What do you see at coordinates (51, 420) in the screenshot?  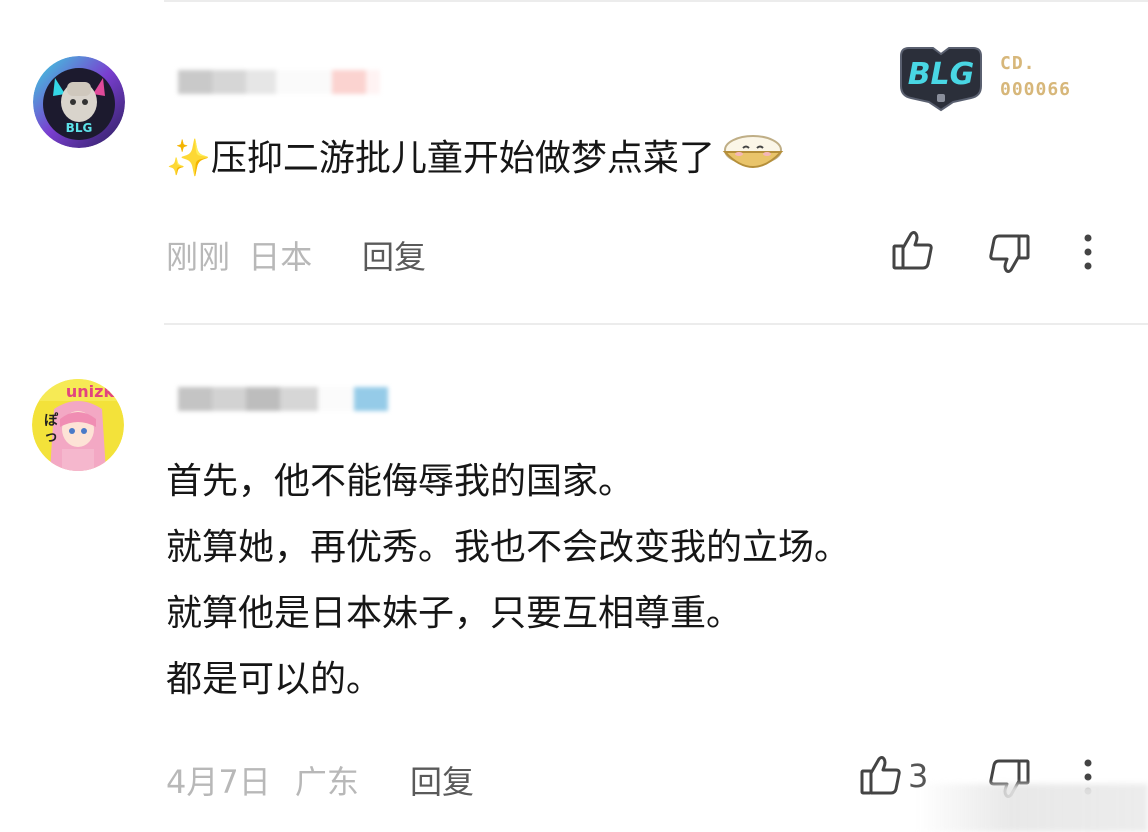 I see `svg-text: ぽ` at bounding box center [51, 420].